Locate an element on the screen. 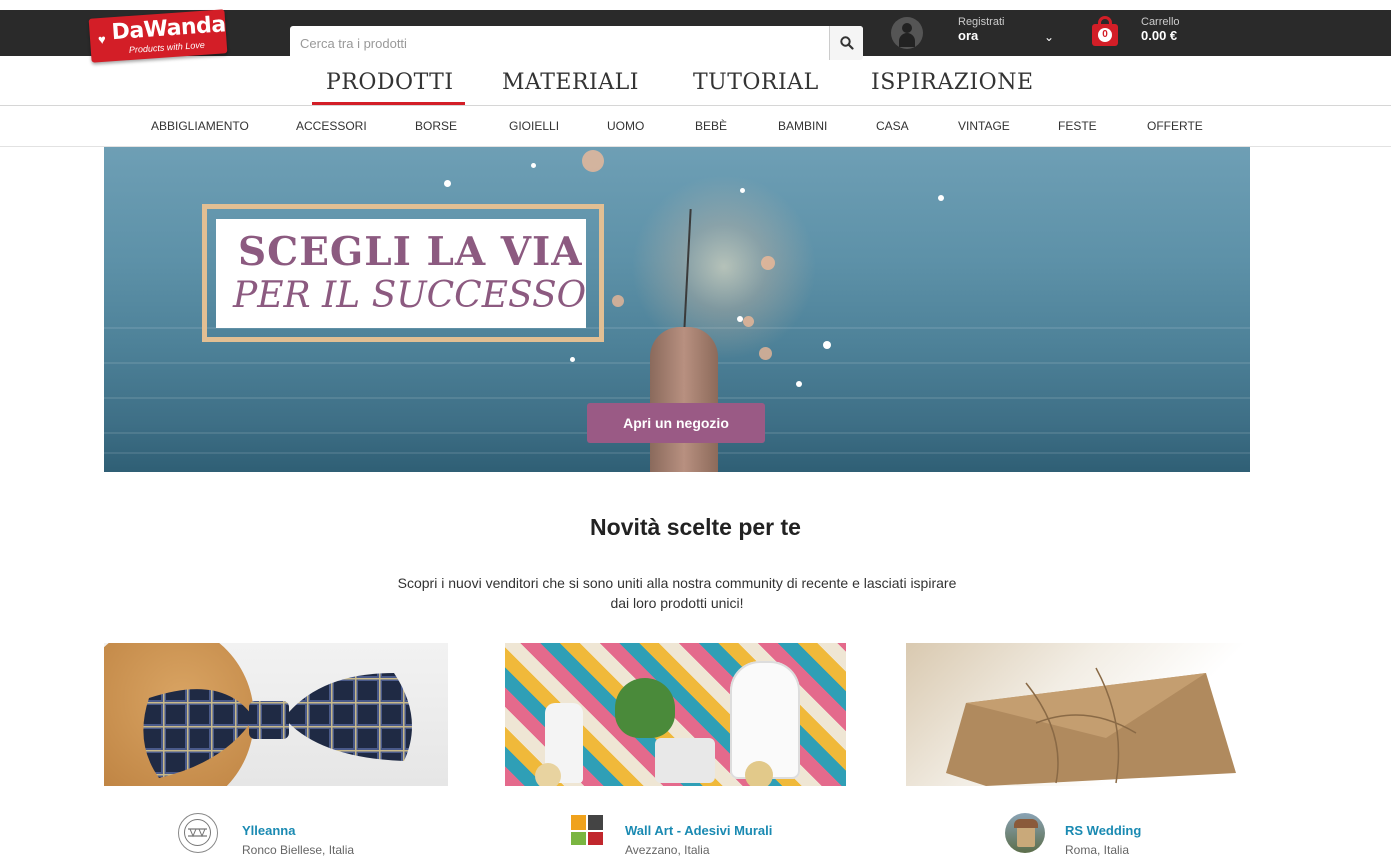 The height and width of the screenshot is (860, 1391). shop-location: Roma, Italia is located at coordinates (1097, 850).